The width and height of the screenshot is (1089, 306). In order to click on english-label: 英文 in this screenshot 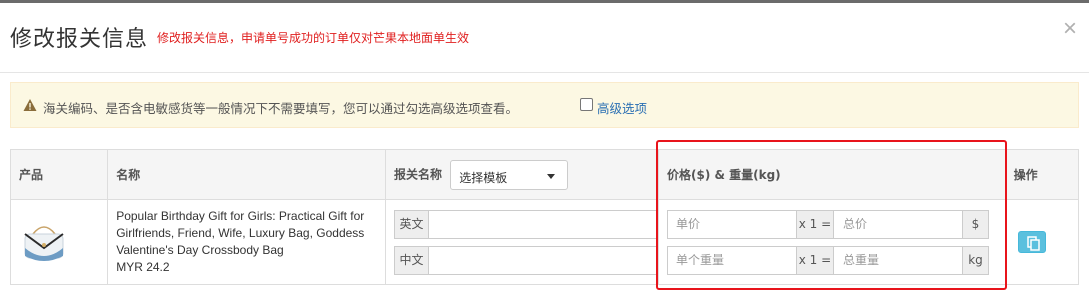, I will do `click(411, 224)`.